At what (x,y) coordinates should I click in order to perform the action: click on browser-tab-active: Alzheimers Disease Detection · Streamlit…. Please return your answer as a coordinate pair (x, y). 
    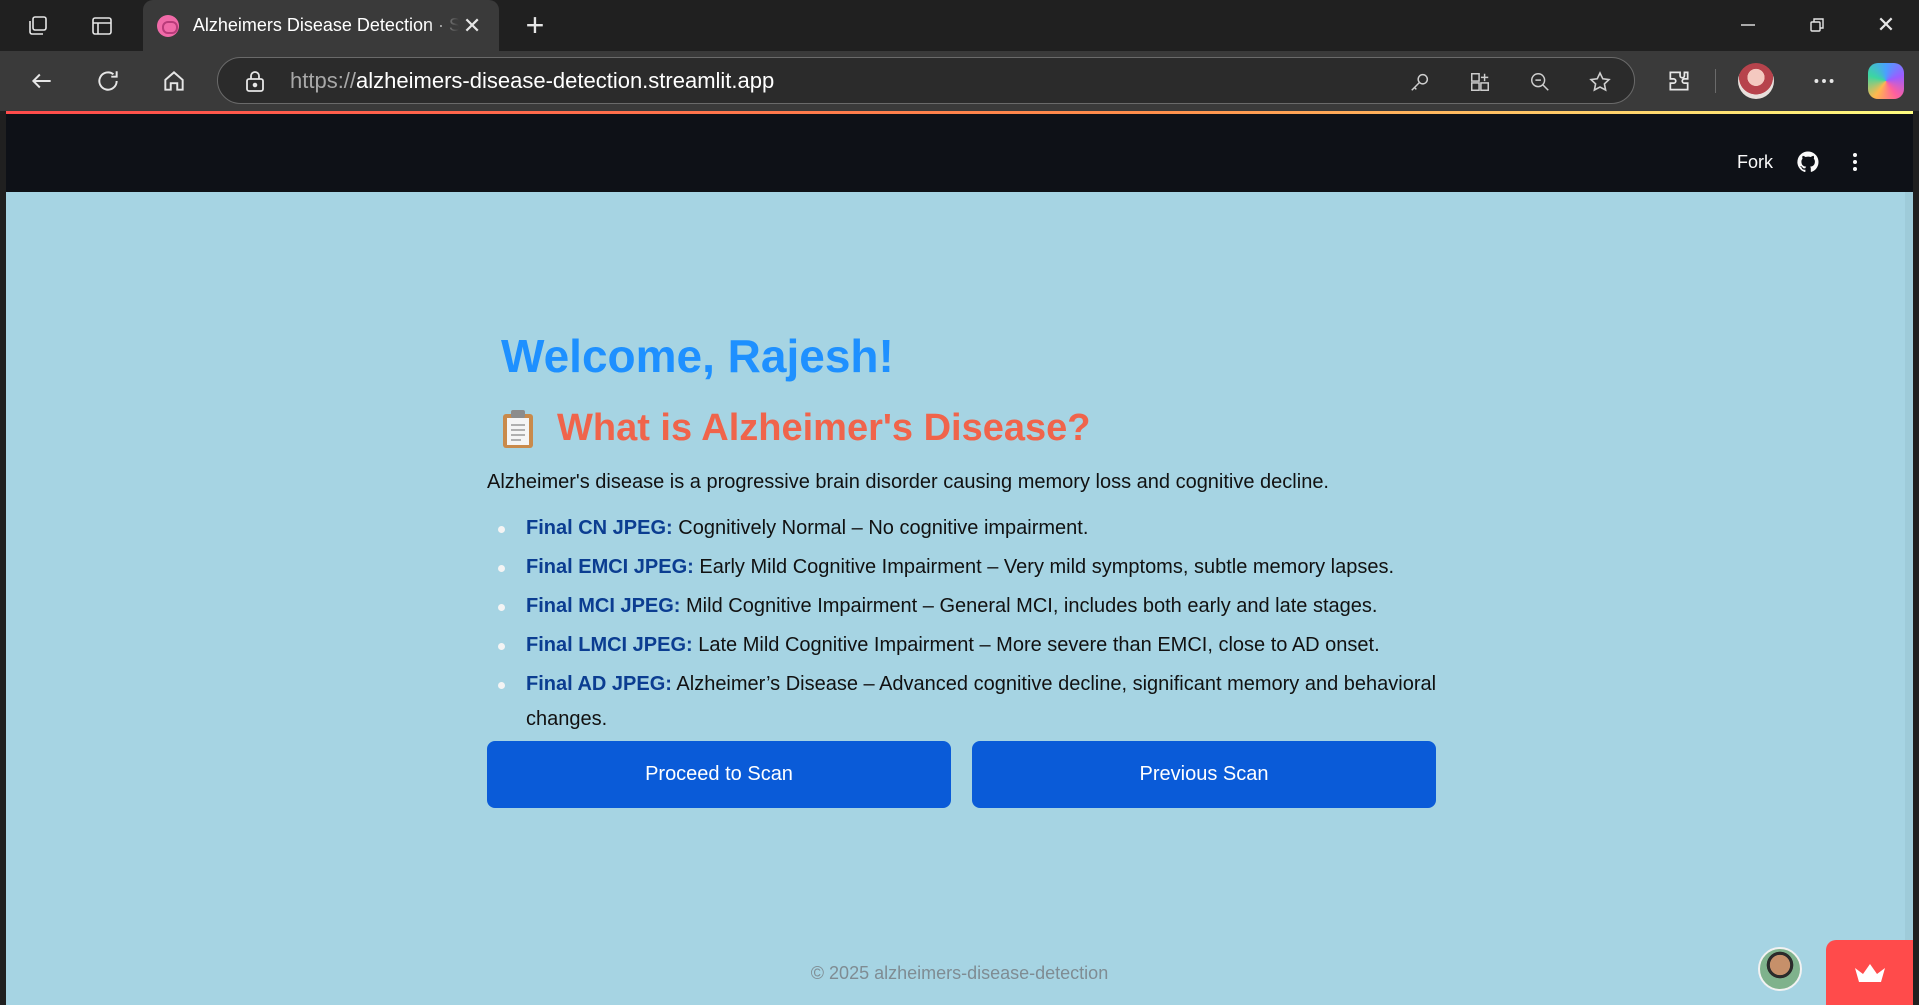
    Looking at the image, I should click on (321, 25).